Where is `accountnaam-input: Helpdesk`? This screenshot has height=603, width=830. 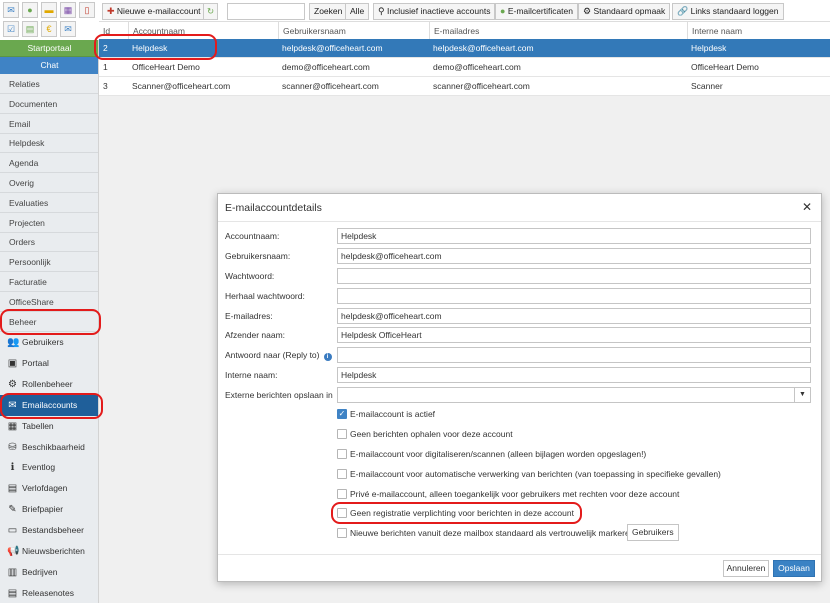 accountnaam-input: Helpdesk is located at coordinates (574, 236).